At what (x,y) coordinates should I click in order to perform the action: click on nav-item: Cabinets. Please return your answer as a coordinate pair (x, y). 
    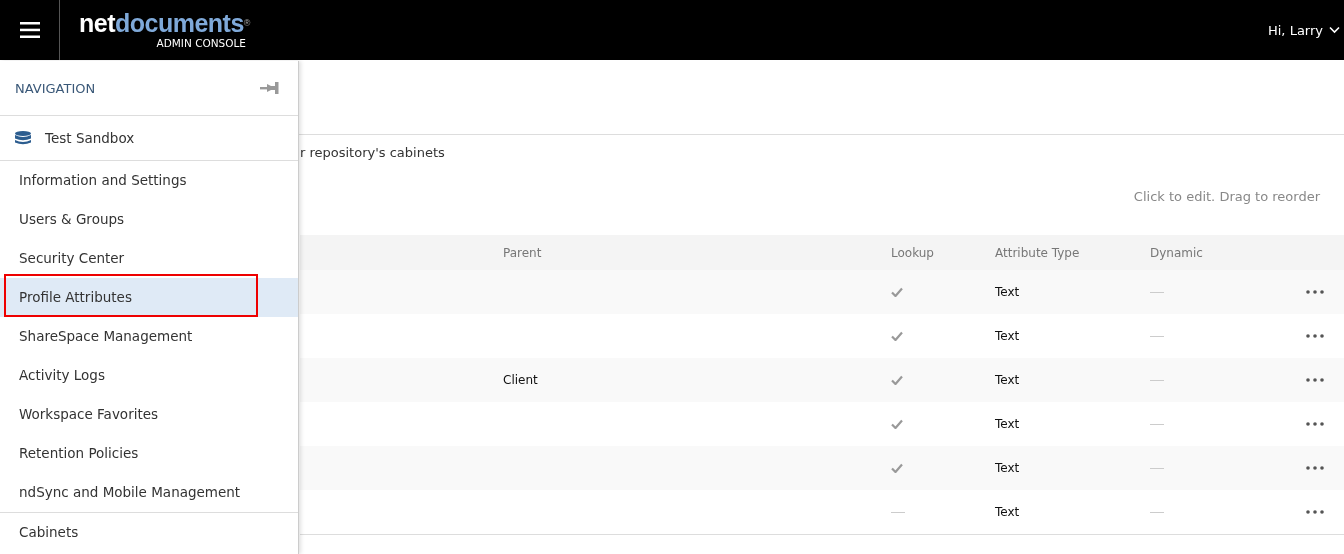
    Looking at the image, I should click on (149, 532).